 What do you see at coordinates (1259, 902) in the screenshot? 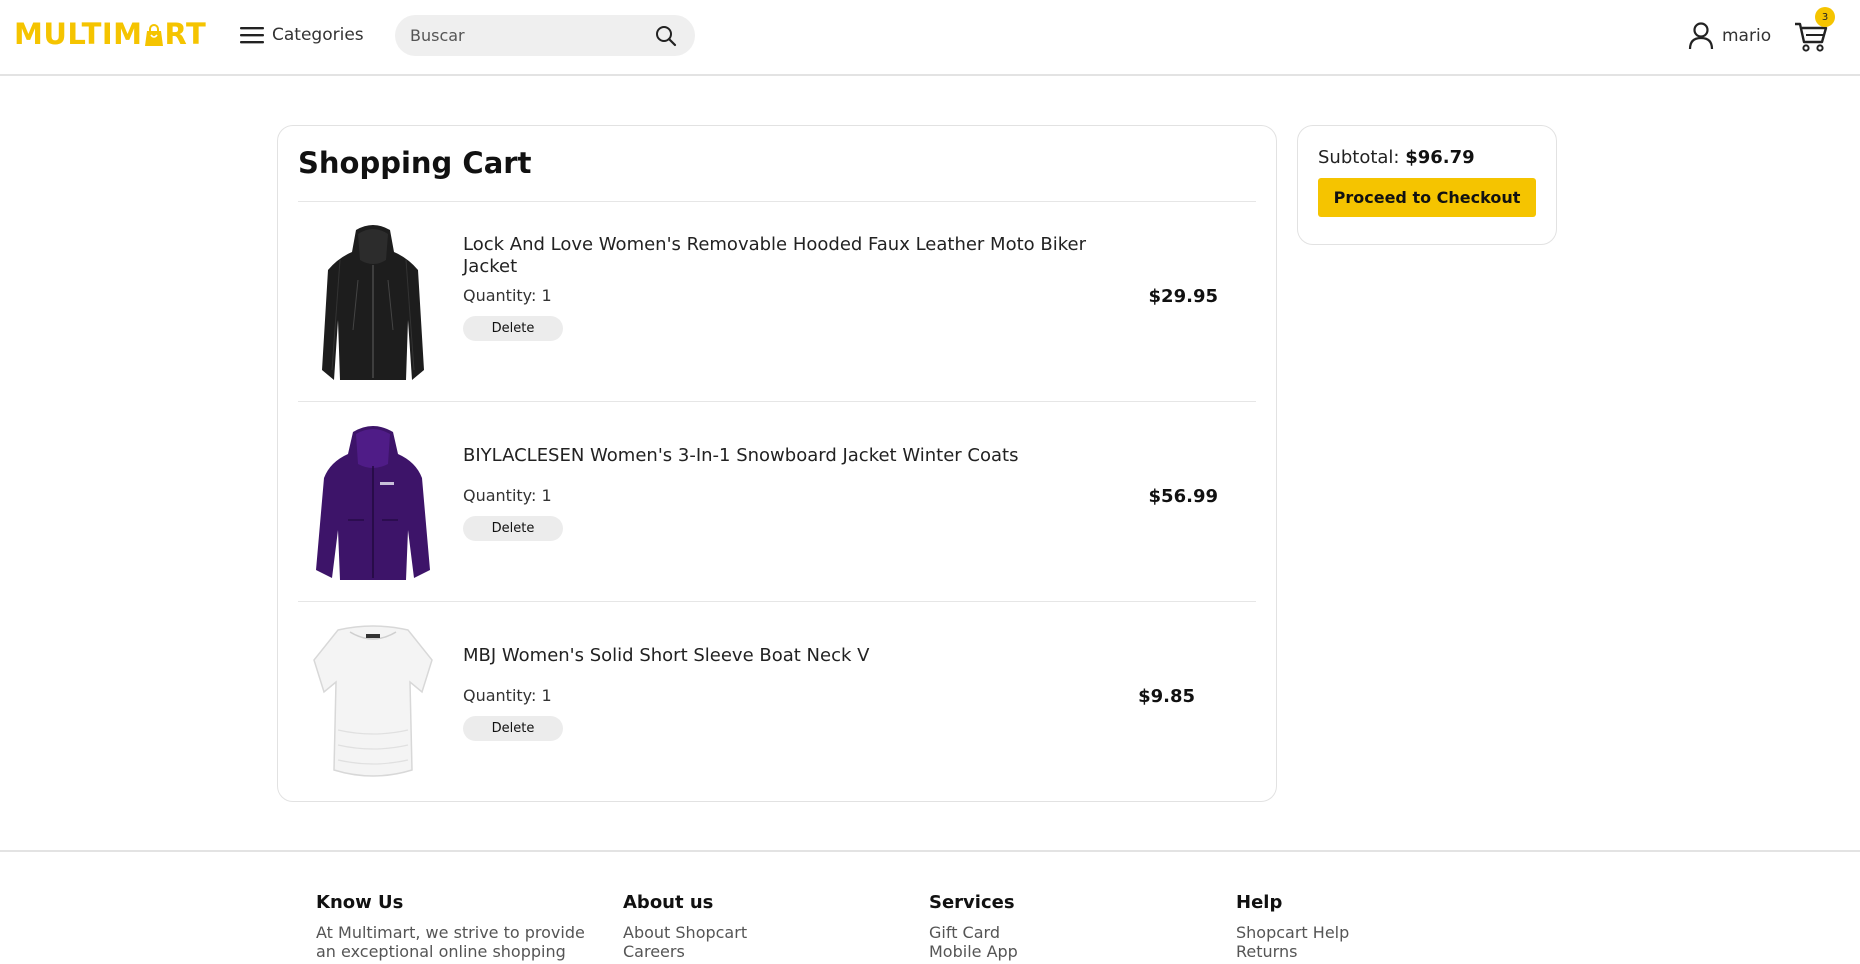
I see `footer-heading: Help` at bounding box center [1259, 902].